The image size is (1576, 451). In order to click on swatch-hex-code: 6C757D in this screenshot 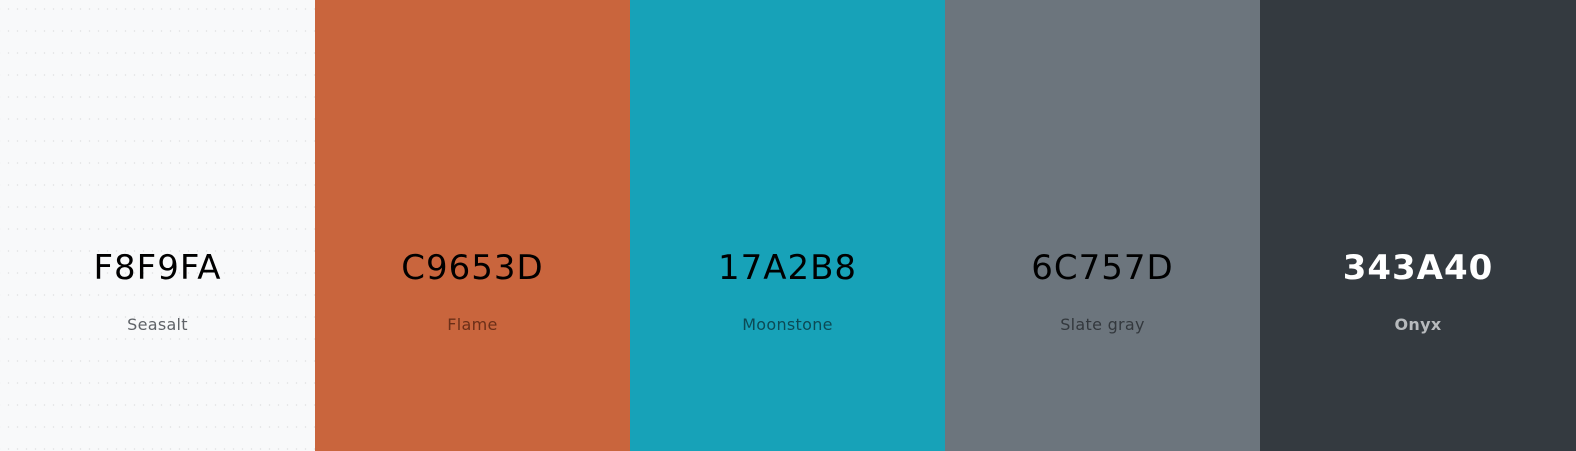, I will do `click(1102, 268)`.